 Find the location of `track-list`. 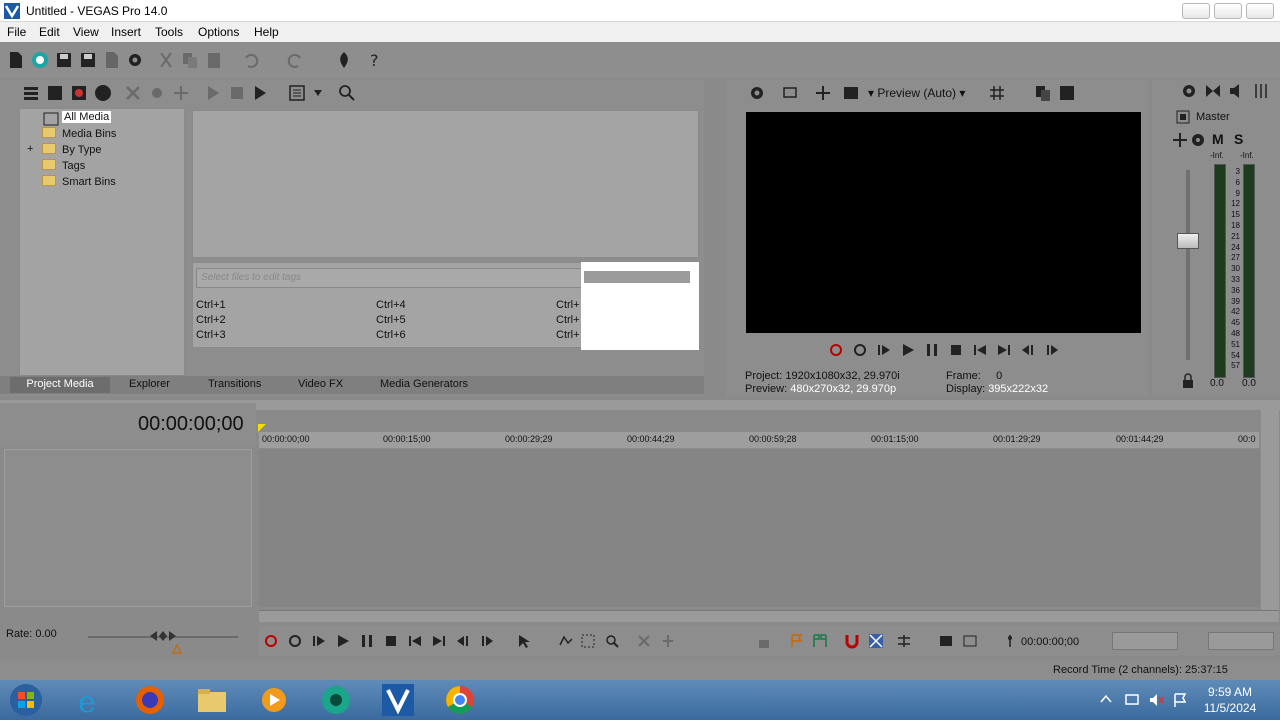

track-list is located at coordinates (128, 528).